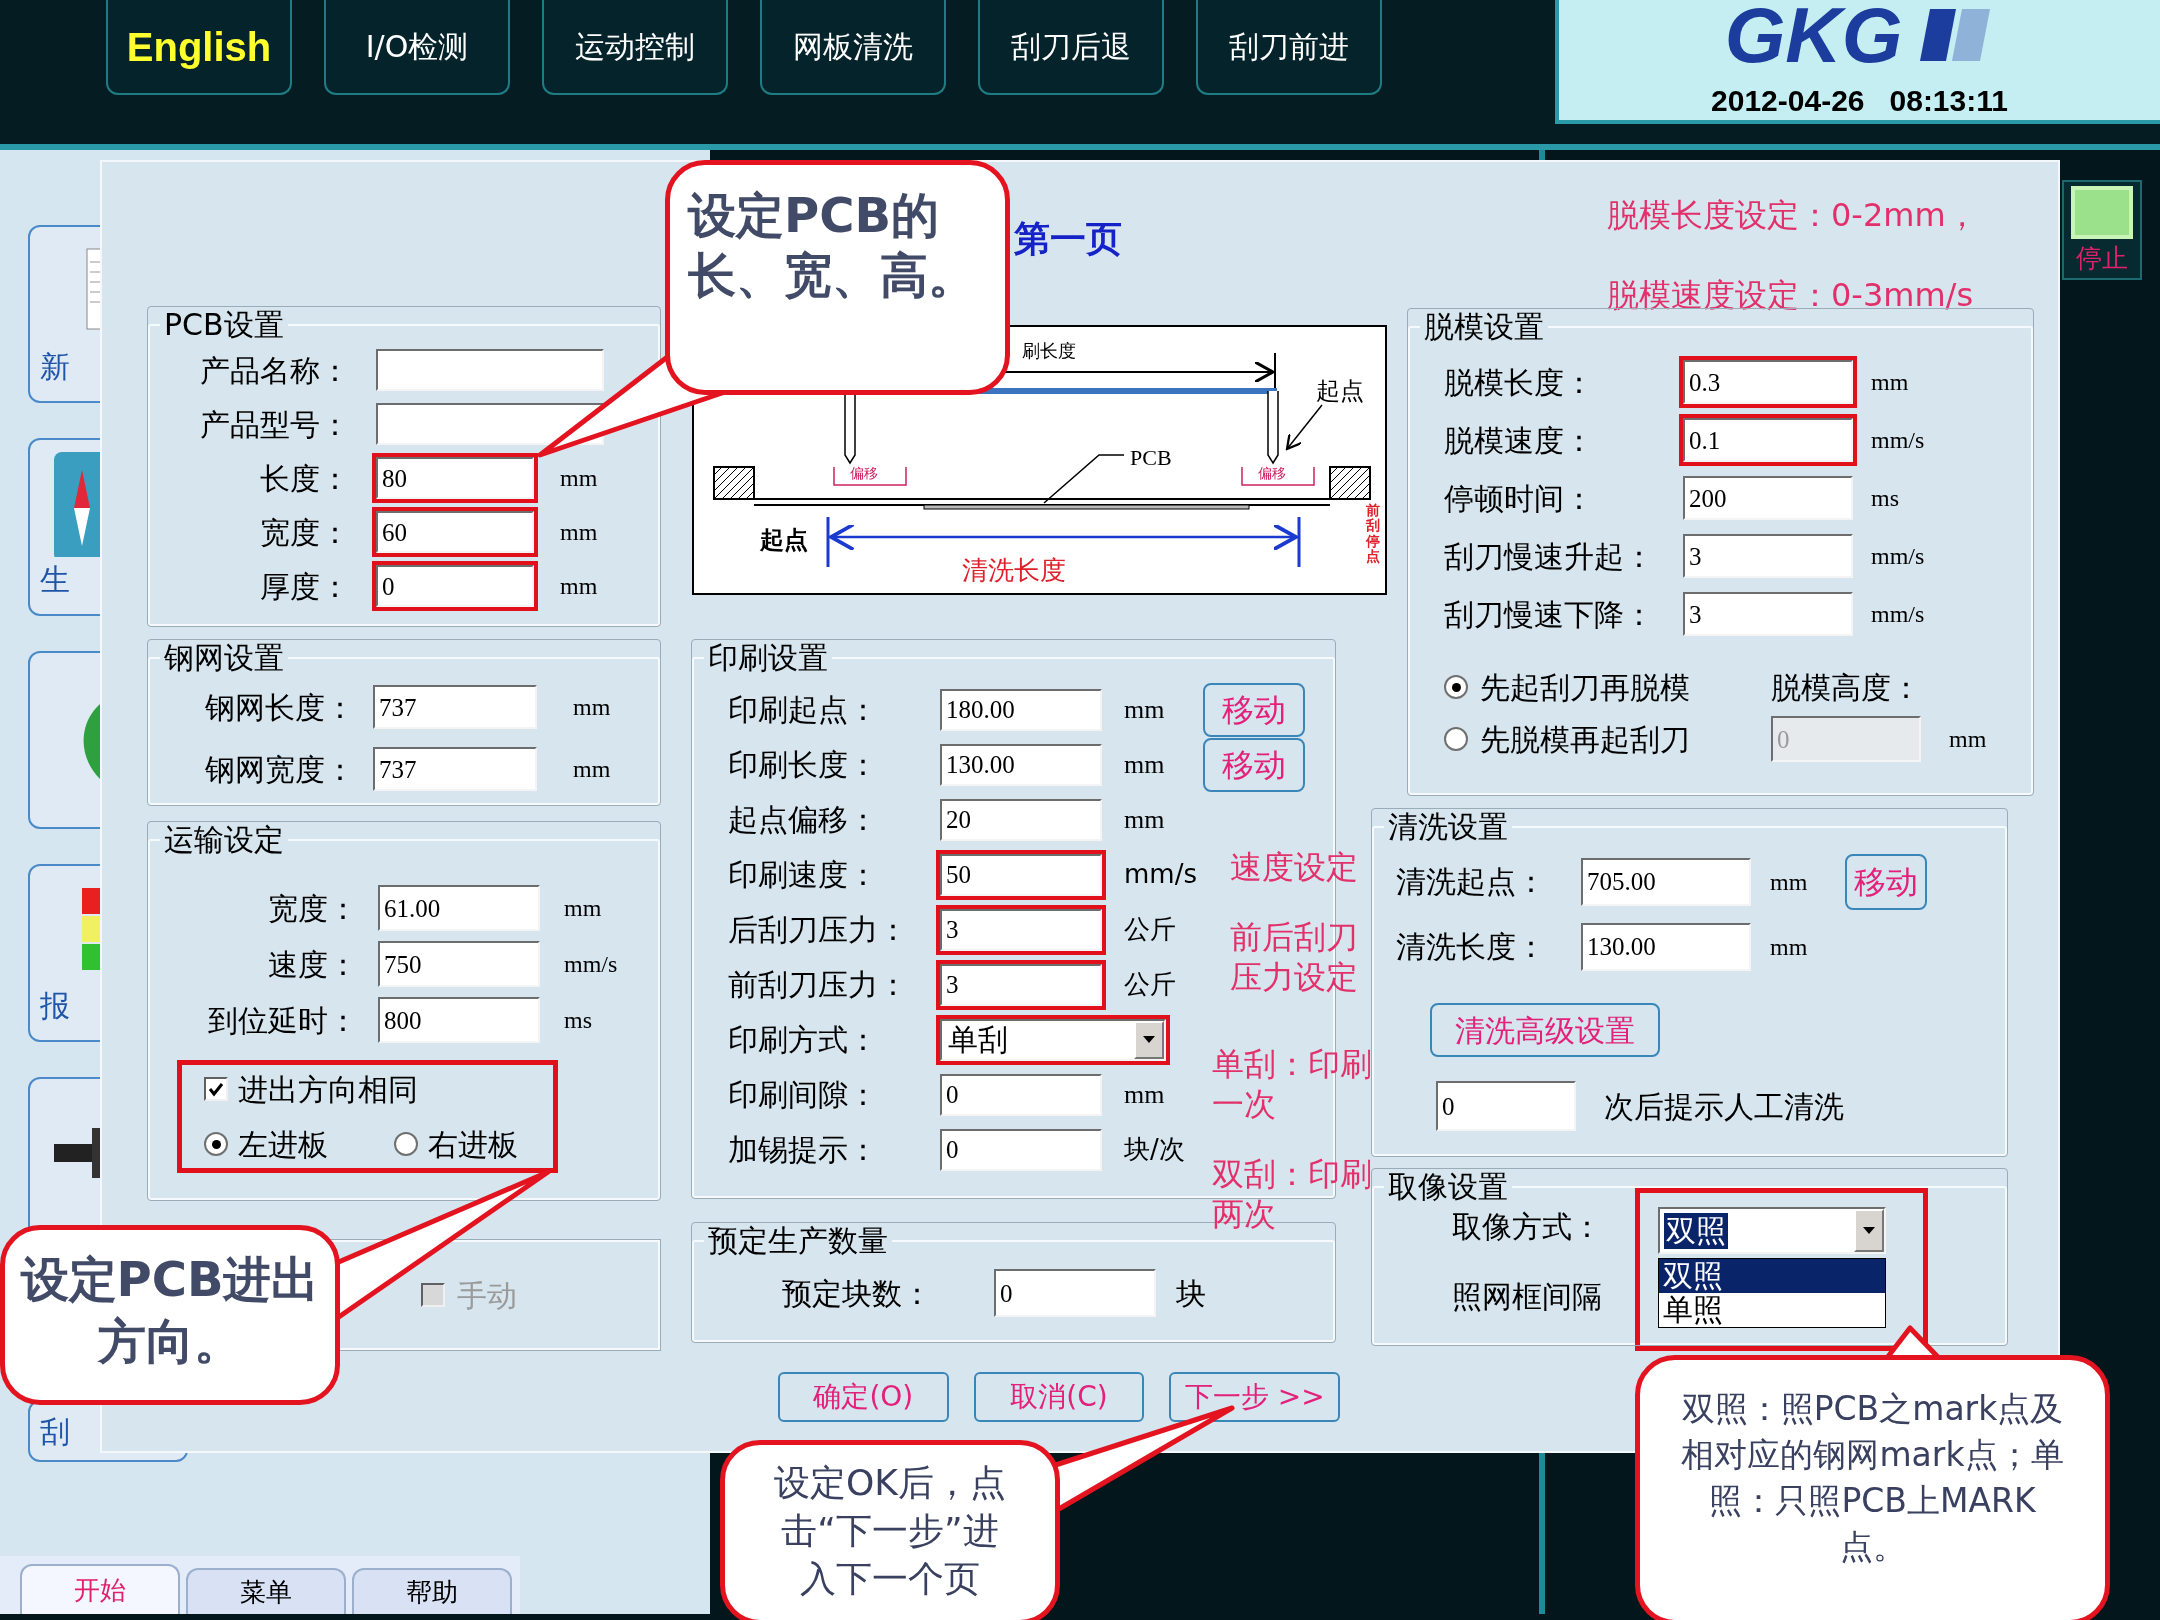  Describe the element at coordinates (224, 325) in the screenshot. I see `group-title: PCB设置` at that location.